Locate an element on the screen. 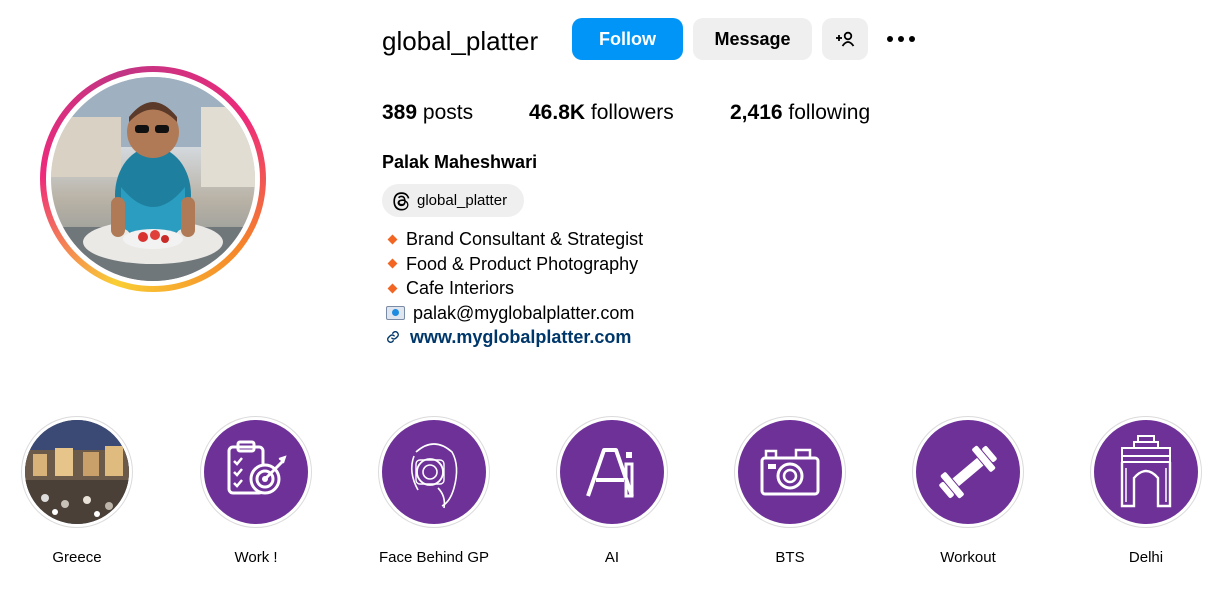 This screenshot has width=1225, height=600. message-button: Message is located at coordinates (752, 39).